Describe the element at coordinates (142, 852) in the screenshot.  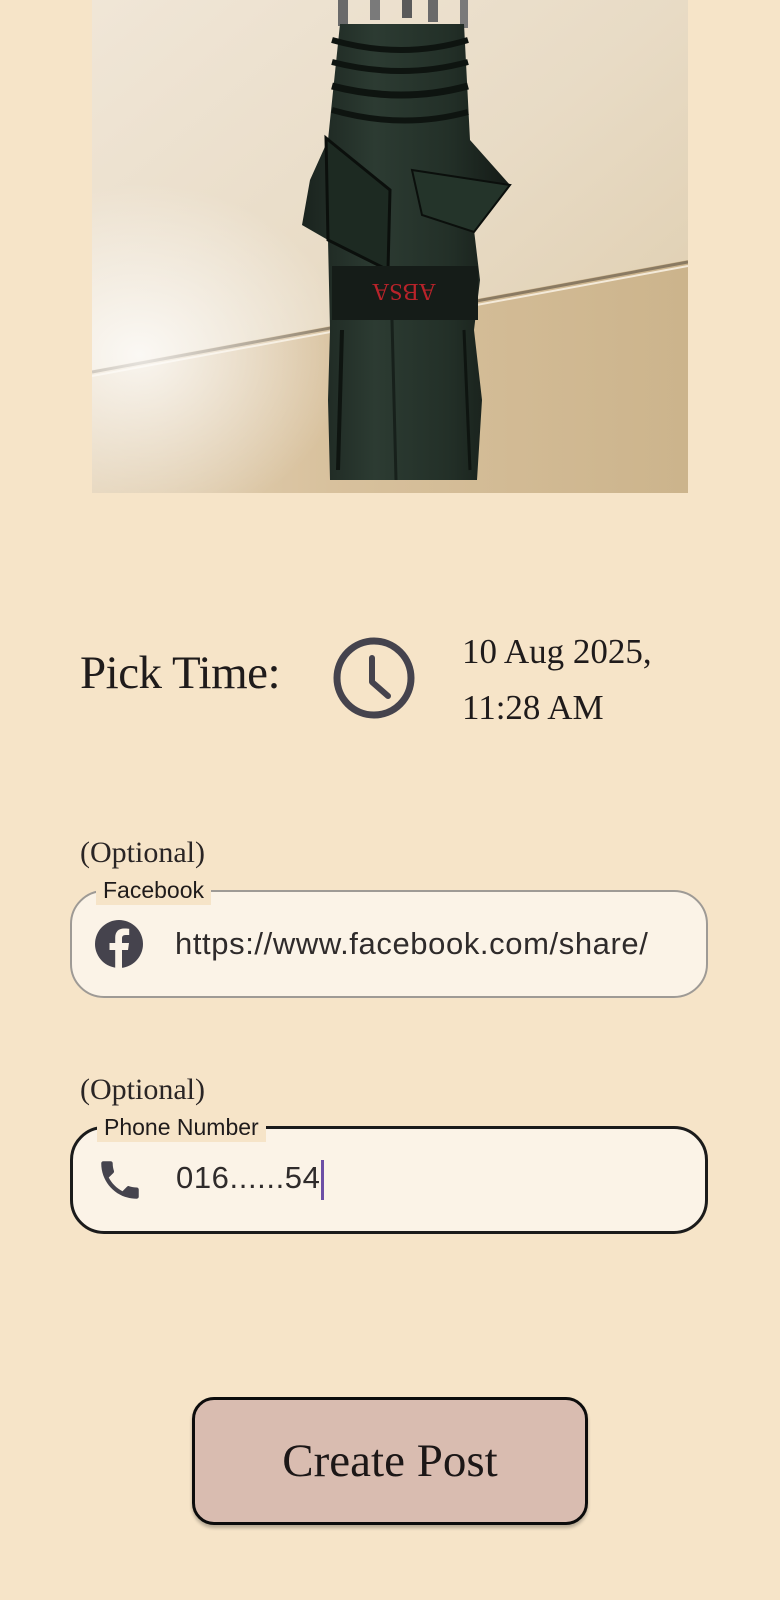
I see `facebook-optional-label: (Optional)` at that location.